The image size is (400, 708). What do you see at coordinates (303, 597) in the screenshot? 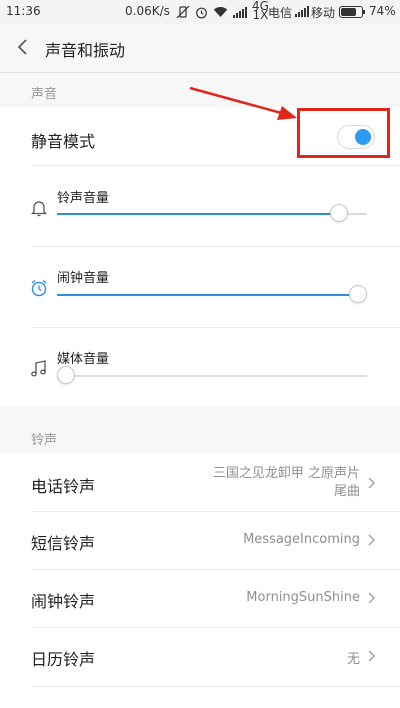
I see `alarm-ringtone-value: MorningSunShine` at bounding box center [303, 597].